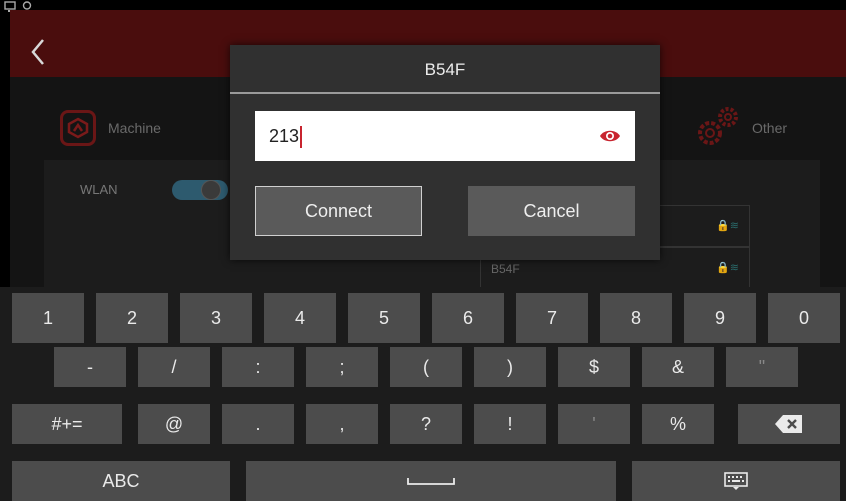 This screenshot has width=846, height=501. What do you see at coordinates (300, 318) in the screenshot?
I see `key-4: 4` at bounding box center [300, 318].